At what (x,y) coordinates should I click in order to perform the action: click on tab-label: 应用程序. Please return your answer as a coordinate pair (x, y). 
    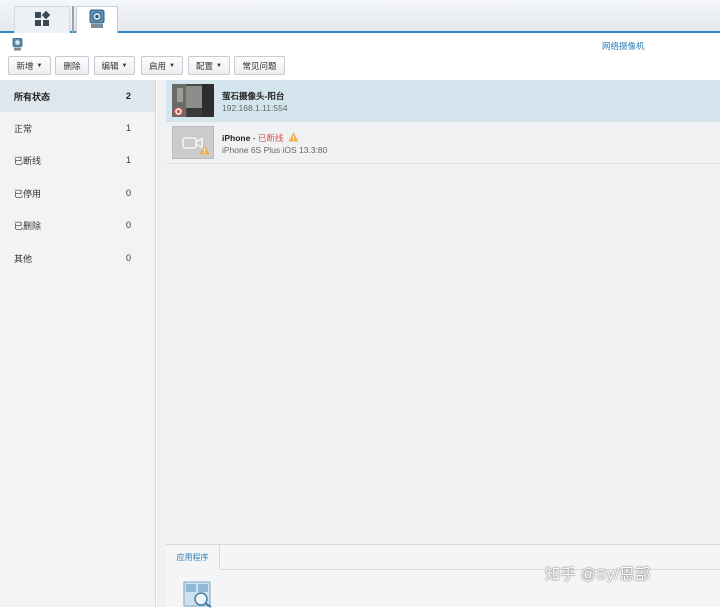
    Looking at the image, I should click on (192, 557).